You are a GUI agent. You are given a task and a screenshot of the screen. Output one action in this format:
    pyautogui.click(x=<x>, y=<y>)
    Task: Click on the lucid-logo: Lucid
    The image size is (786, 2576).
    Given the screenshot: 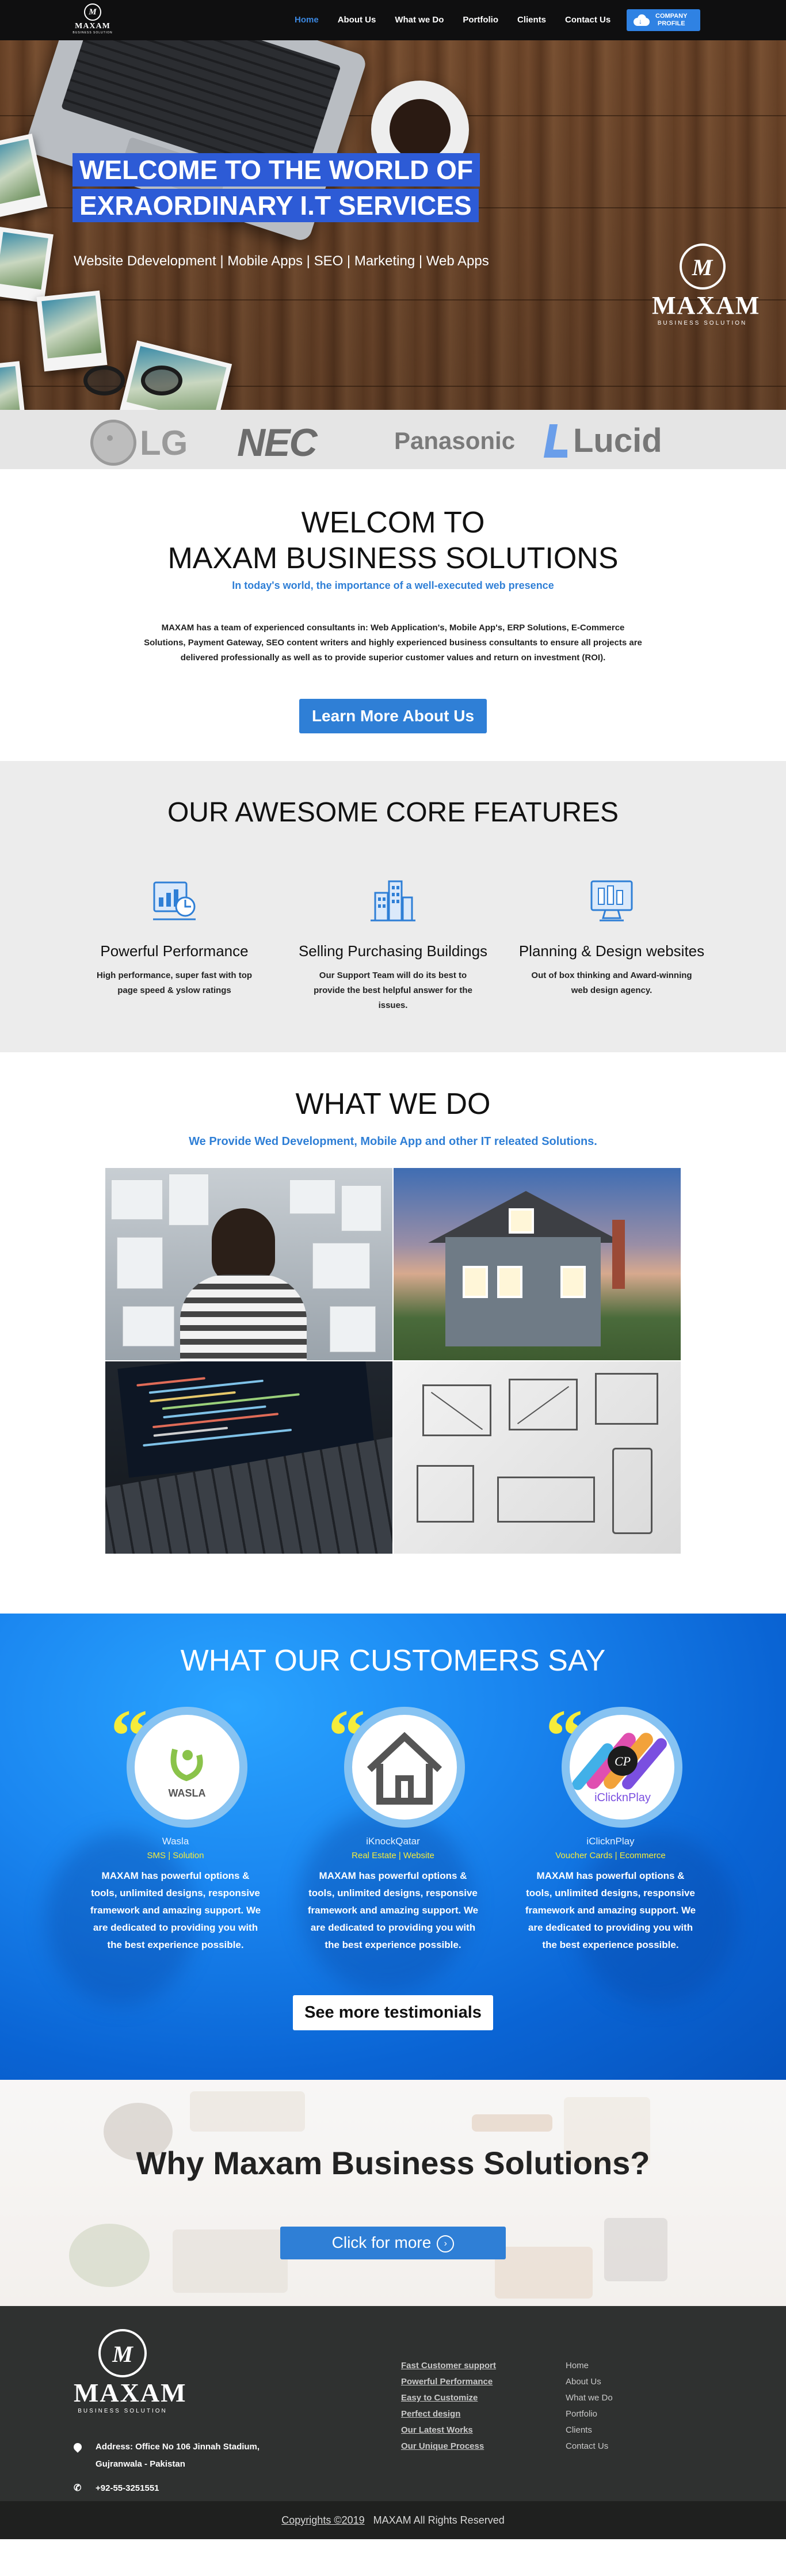 What is the action you would take?
    pyautogui.click(x=604, y=441)
    